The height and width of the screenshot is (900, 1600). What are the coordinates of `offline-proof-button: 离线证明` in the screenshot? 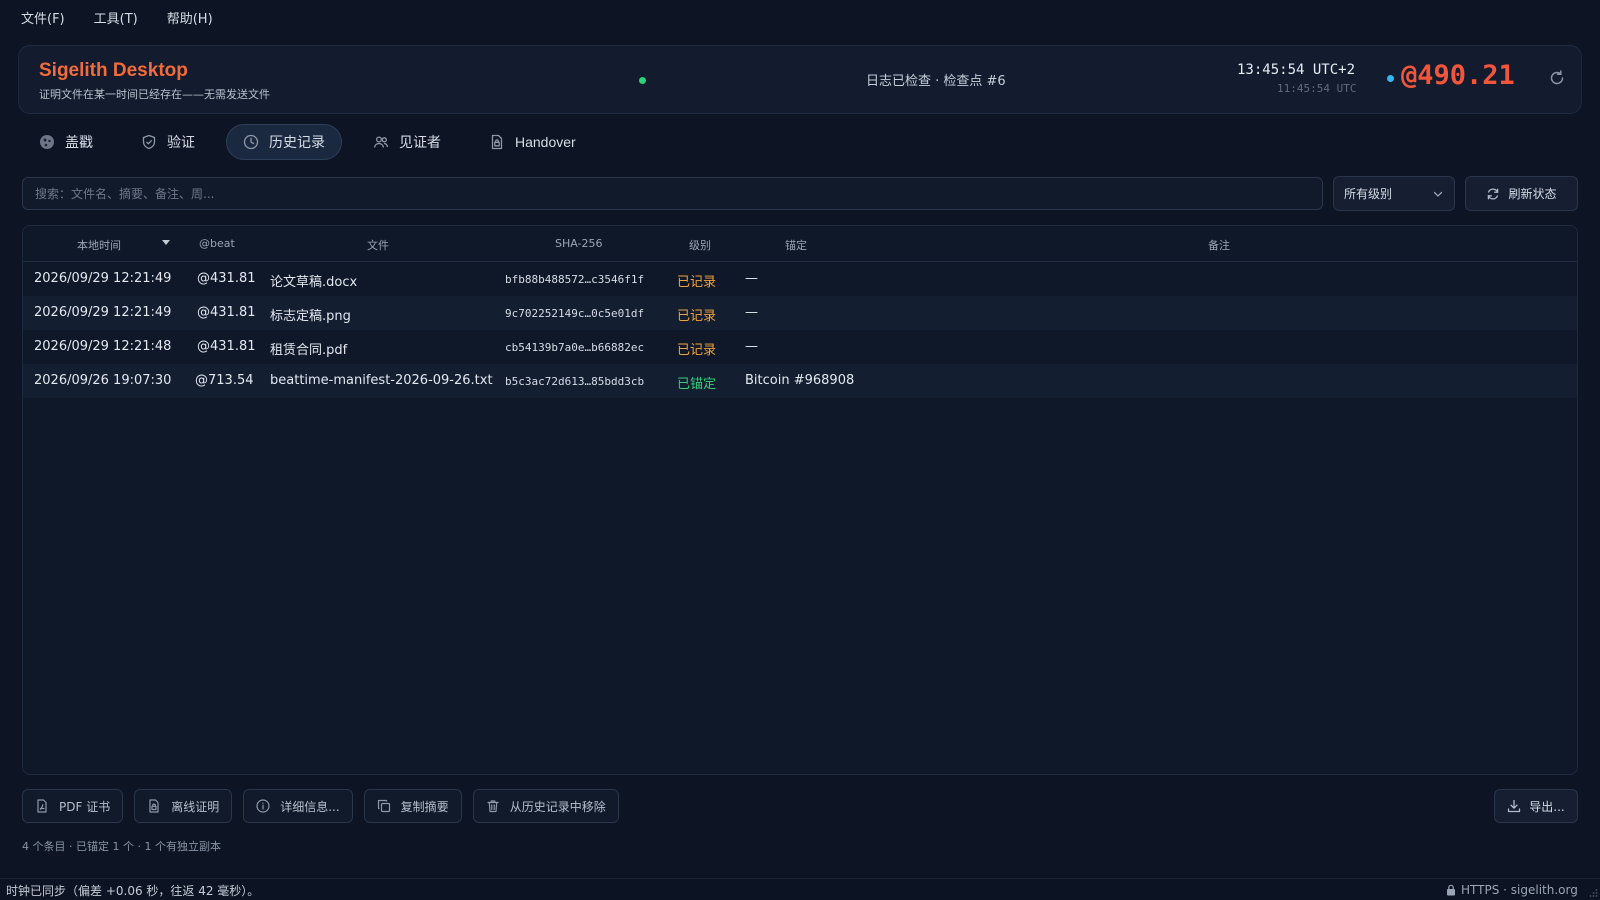 It's located at (183, 806).